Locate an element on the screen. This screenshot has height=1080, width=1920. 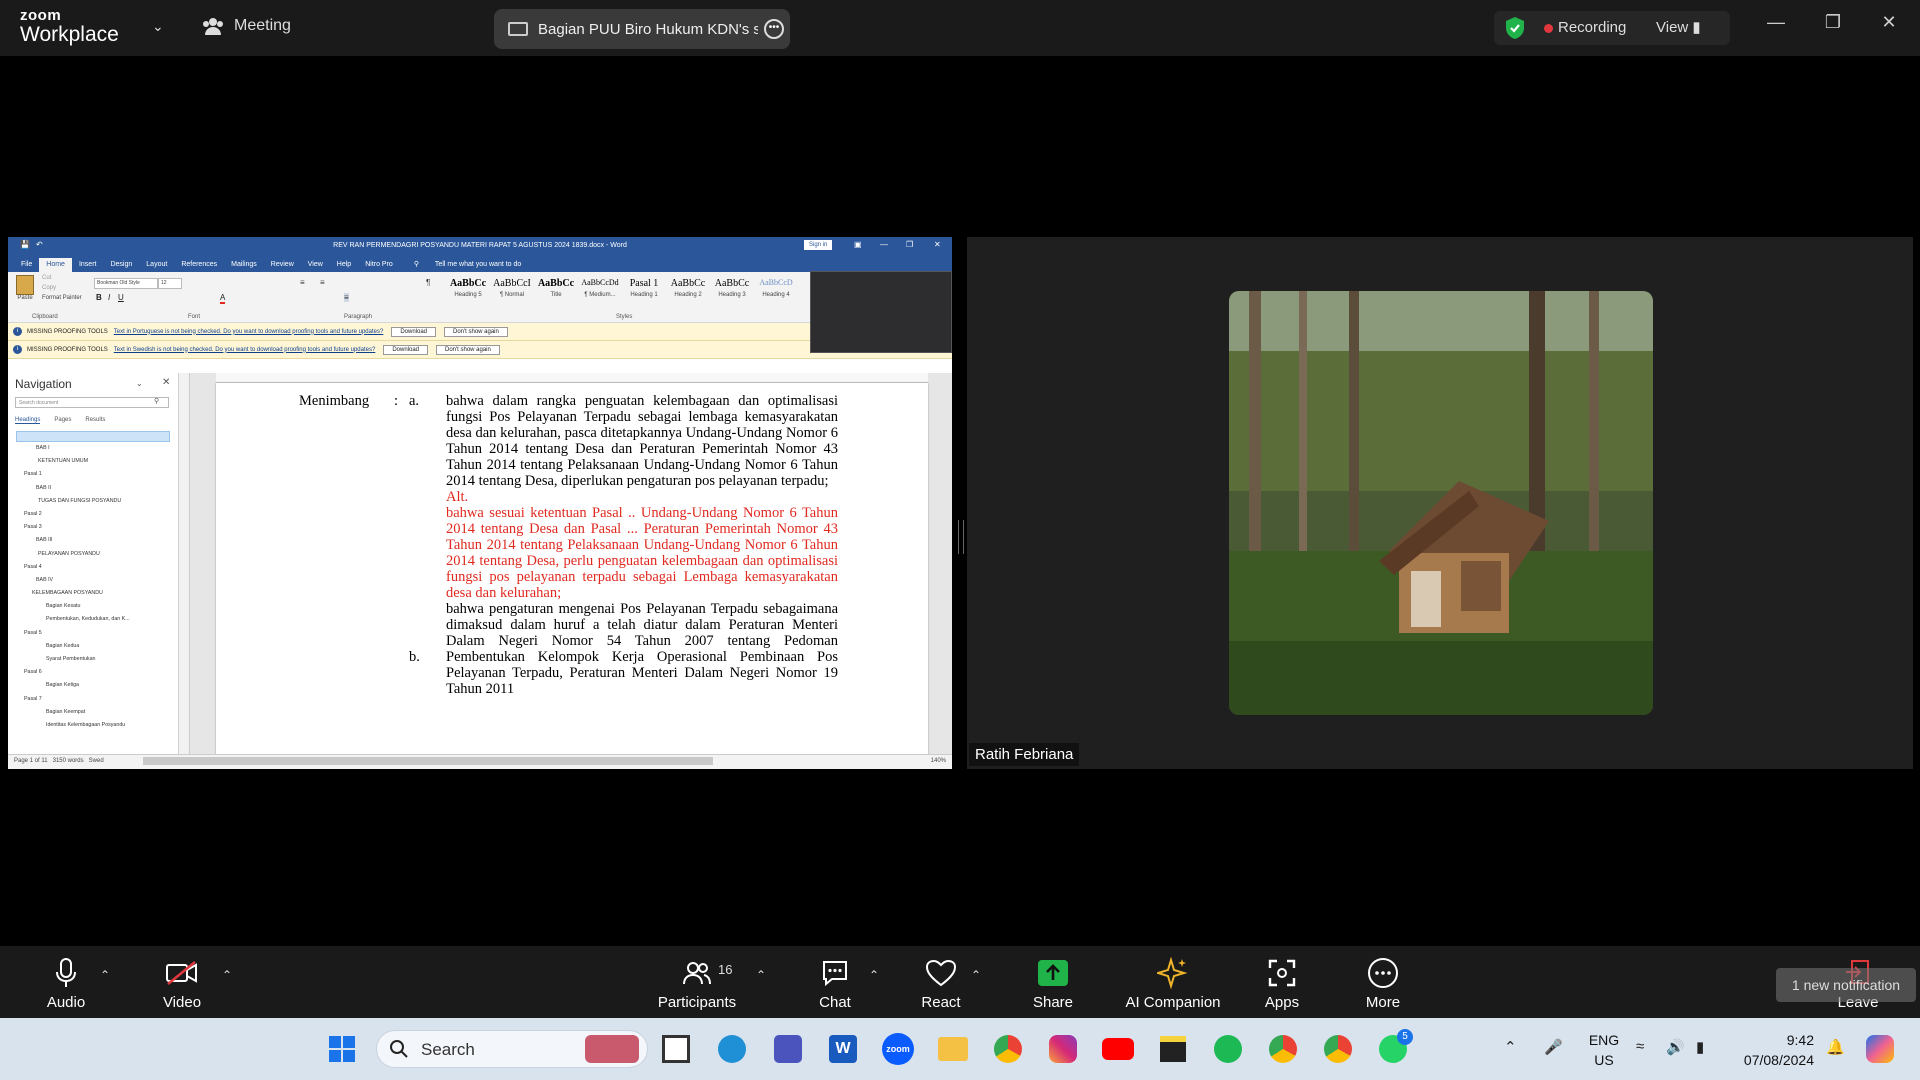
tab-file: File is located at coordinates (26, 266).